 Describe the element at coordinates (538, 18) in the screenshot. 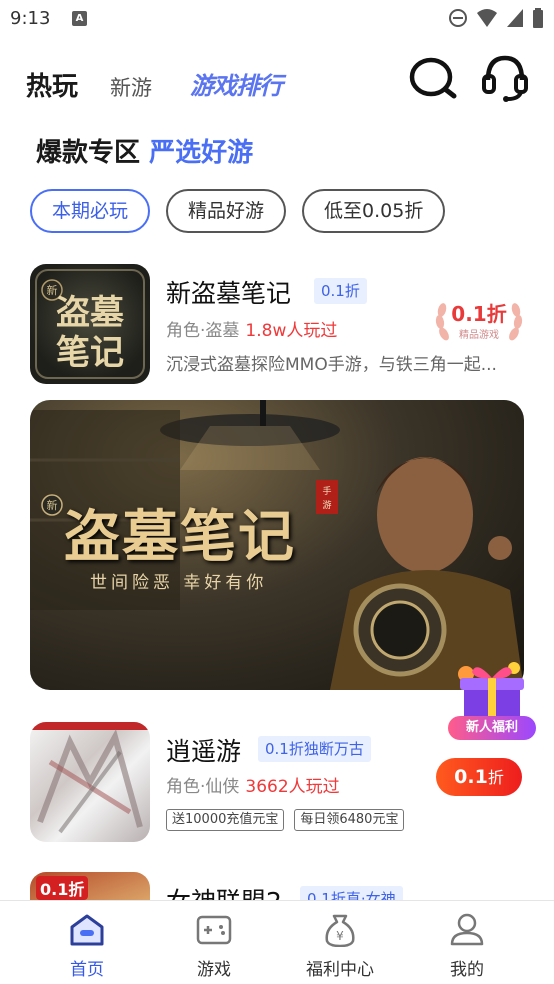

I see `battery-icon` at that location.